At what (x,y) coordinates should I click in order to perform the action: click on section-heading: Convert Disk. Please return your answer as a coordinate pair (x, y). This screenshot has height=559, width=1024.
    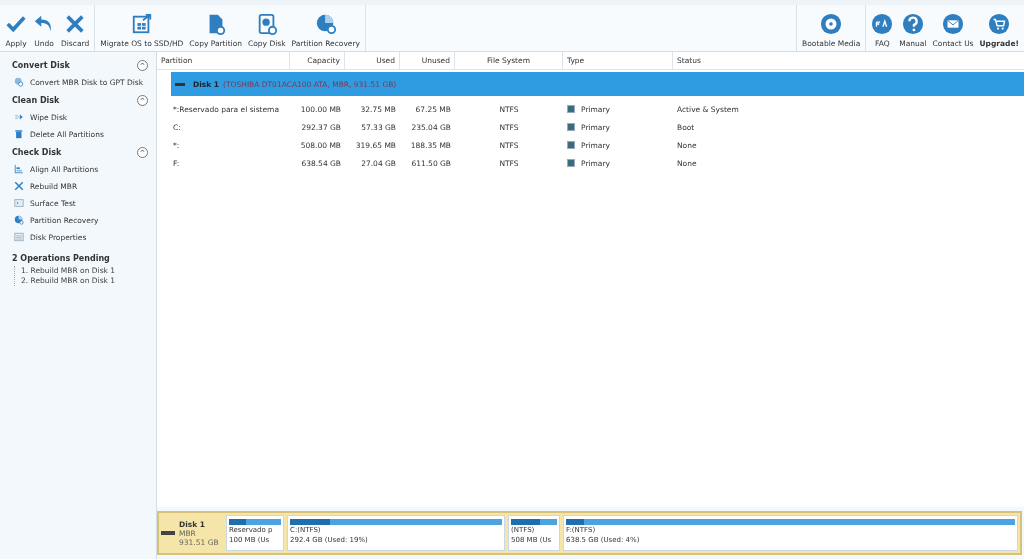
    Looking at the image, I should click on (41, 65).